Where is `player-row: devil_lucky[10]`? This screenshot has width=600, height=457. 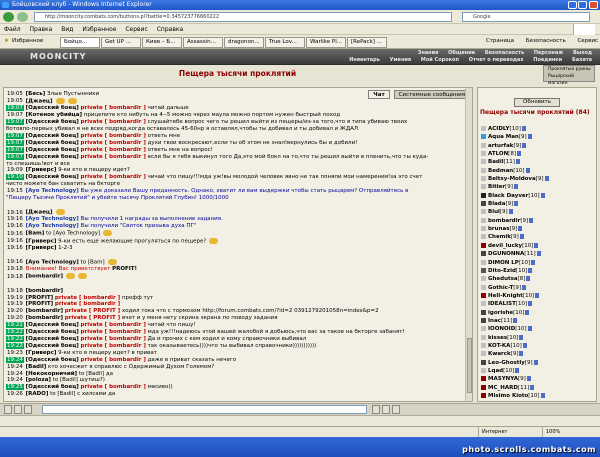 player-row: devil_lucky[10] is located at coordinates (537, 246).